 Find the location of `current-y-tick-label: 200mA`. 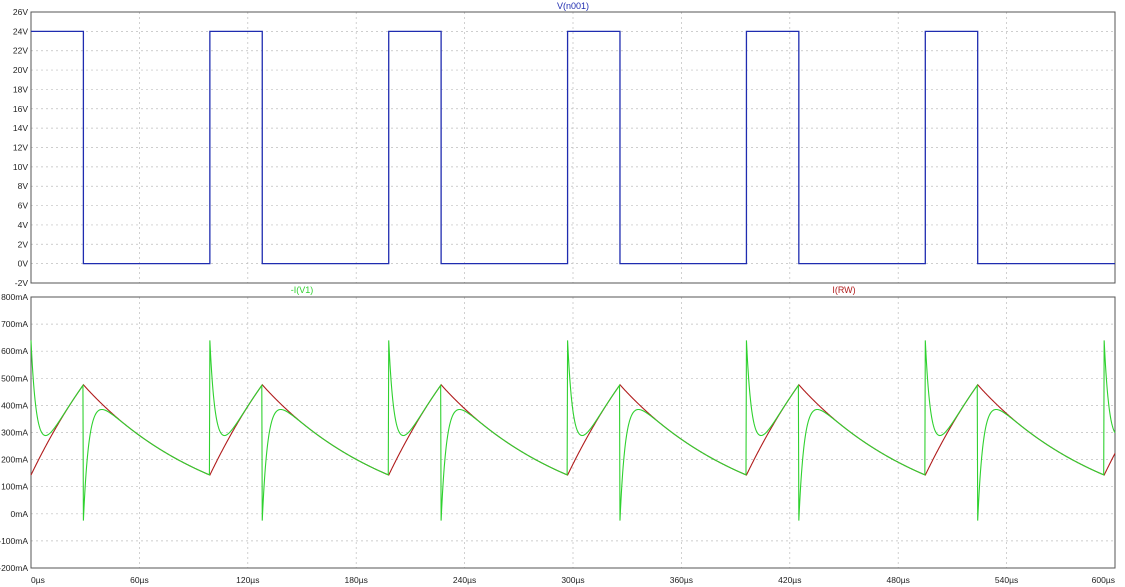

current-y-tick-label: 200mA is located at coordinates (14, 460).